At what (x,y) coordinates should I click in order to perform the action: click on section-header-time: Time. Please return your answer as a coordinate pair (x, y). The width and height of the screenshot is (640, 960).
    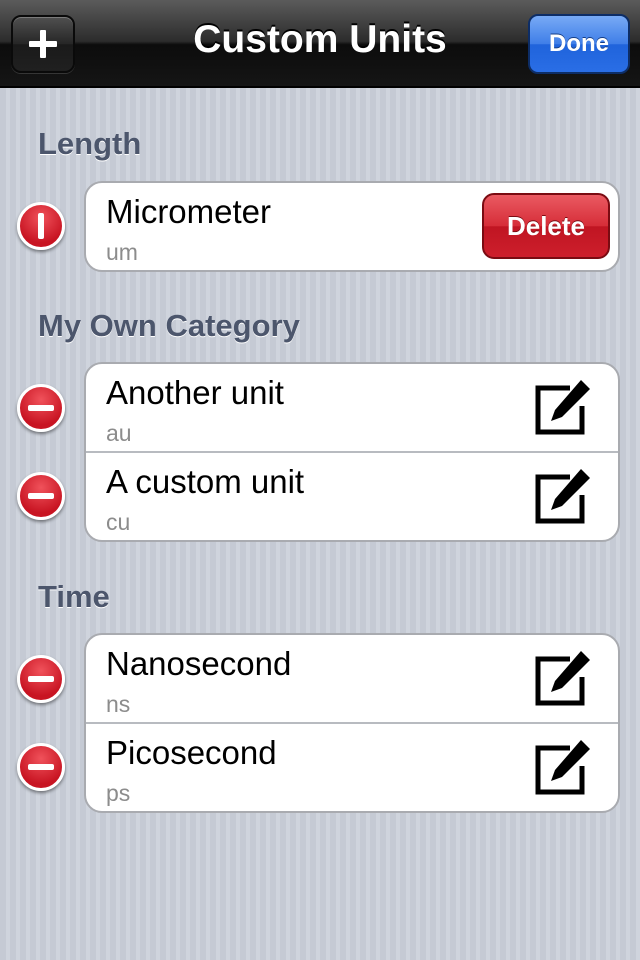
    Looking at the image, I should click on (74, 596).